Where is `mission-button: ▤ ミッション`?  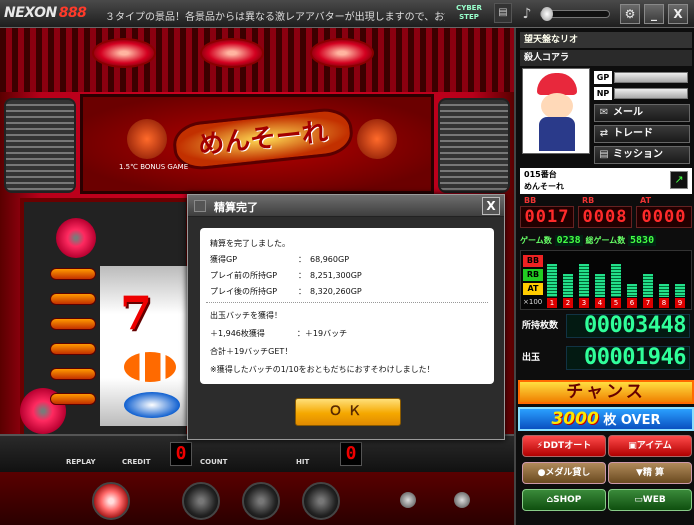
mission-button: ▤ ミッション is located at coordinates (642, 155).